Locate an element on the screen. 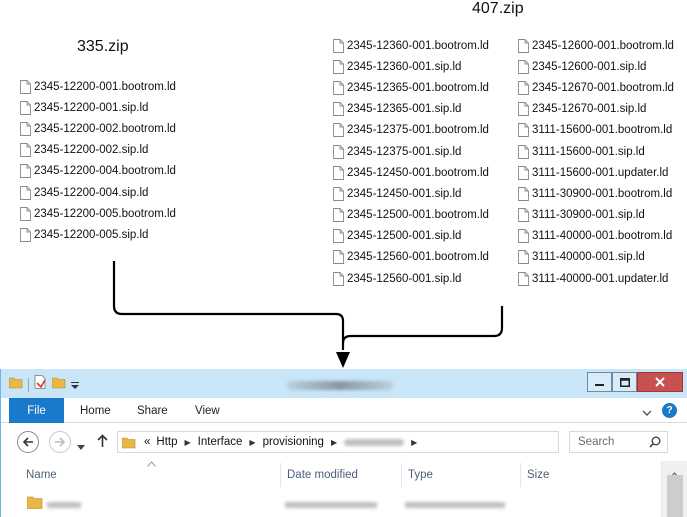 This screenshot has height=517, width=687. close-icon is located at coordinates (660, 382).